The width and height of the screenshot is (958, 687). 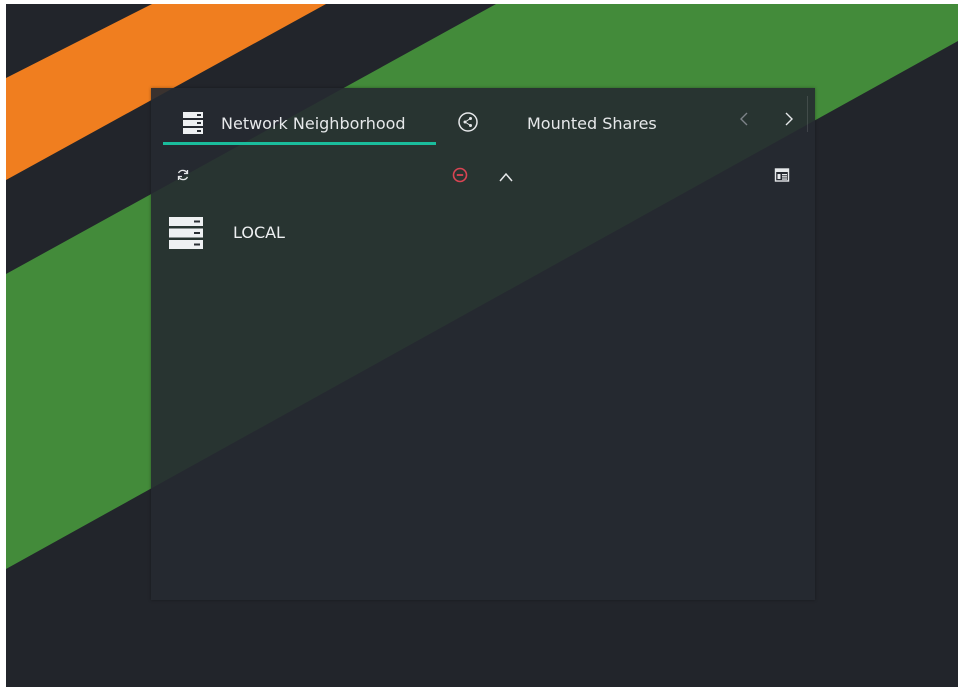 I want to click on refresh-icon, so click(x=183, y=177).